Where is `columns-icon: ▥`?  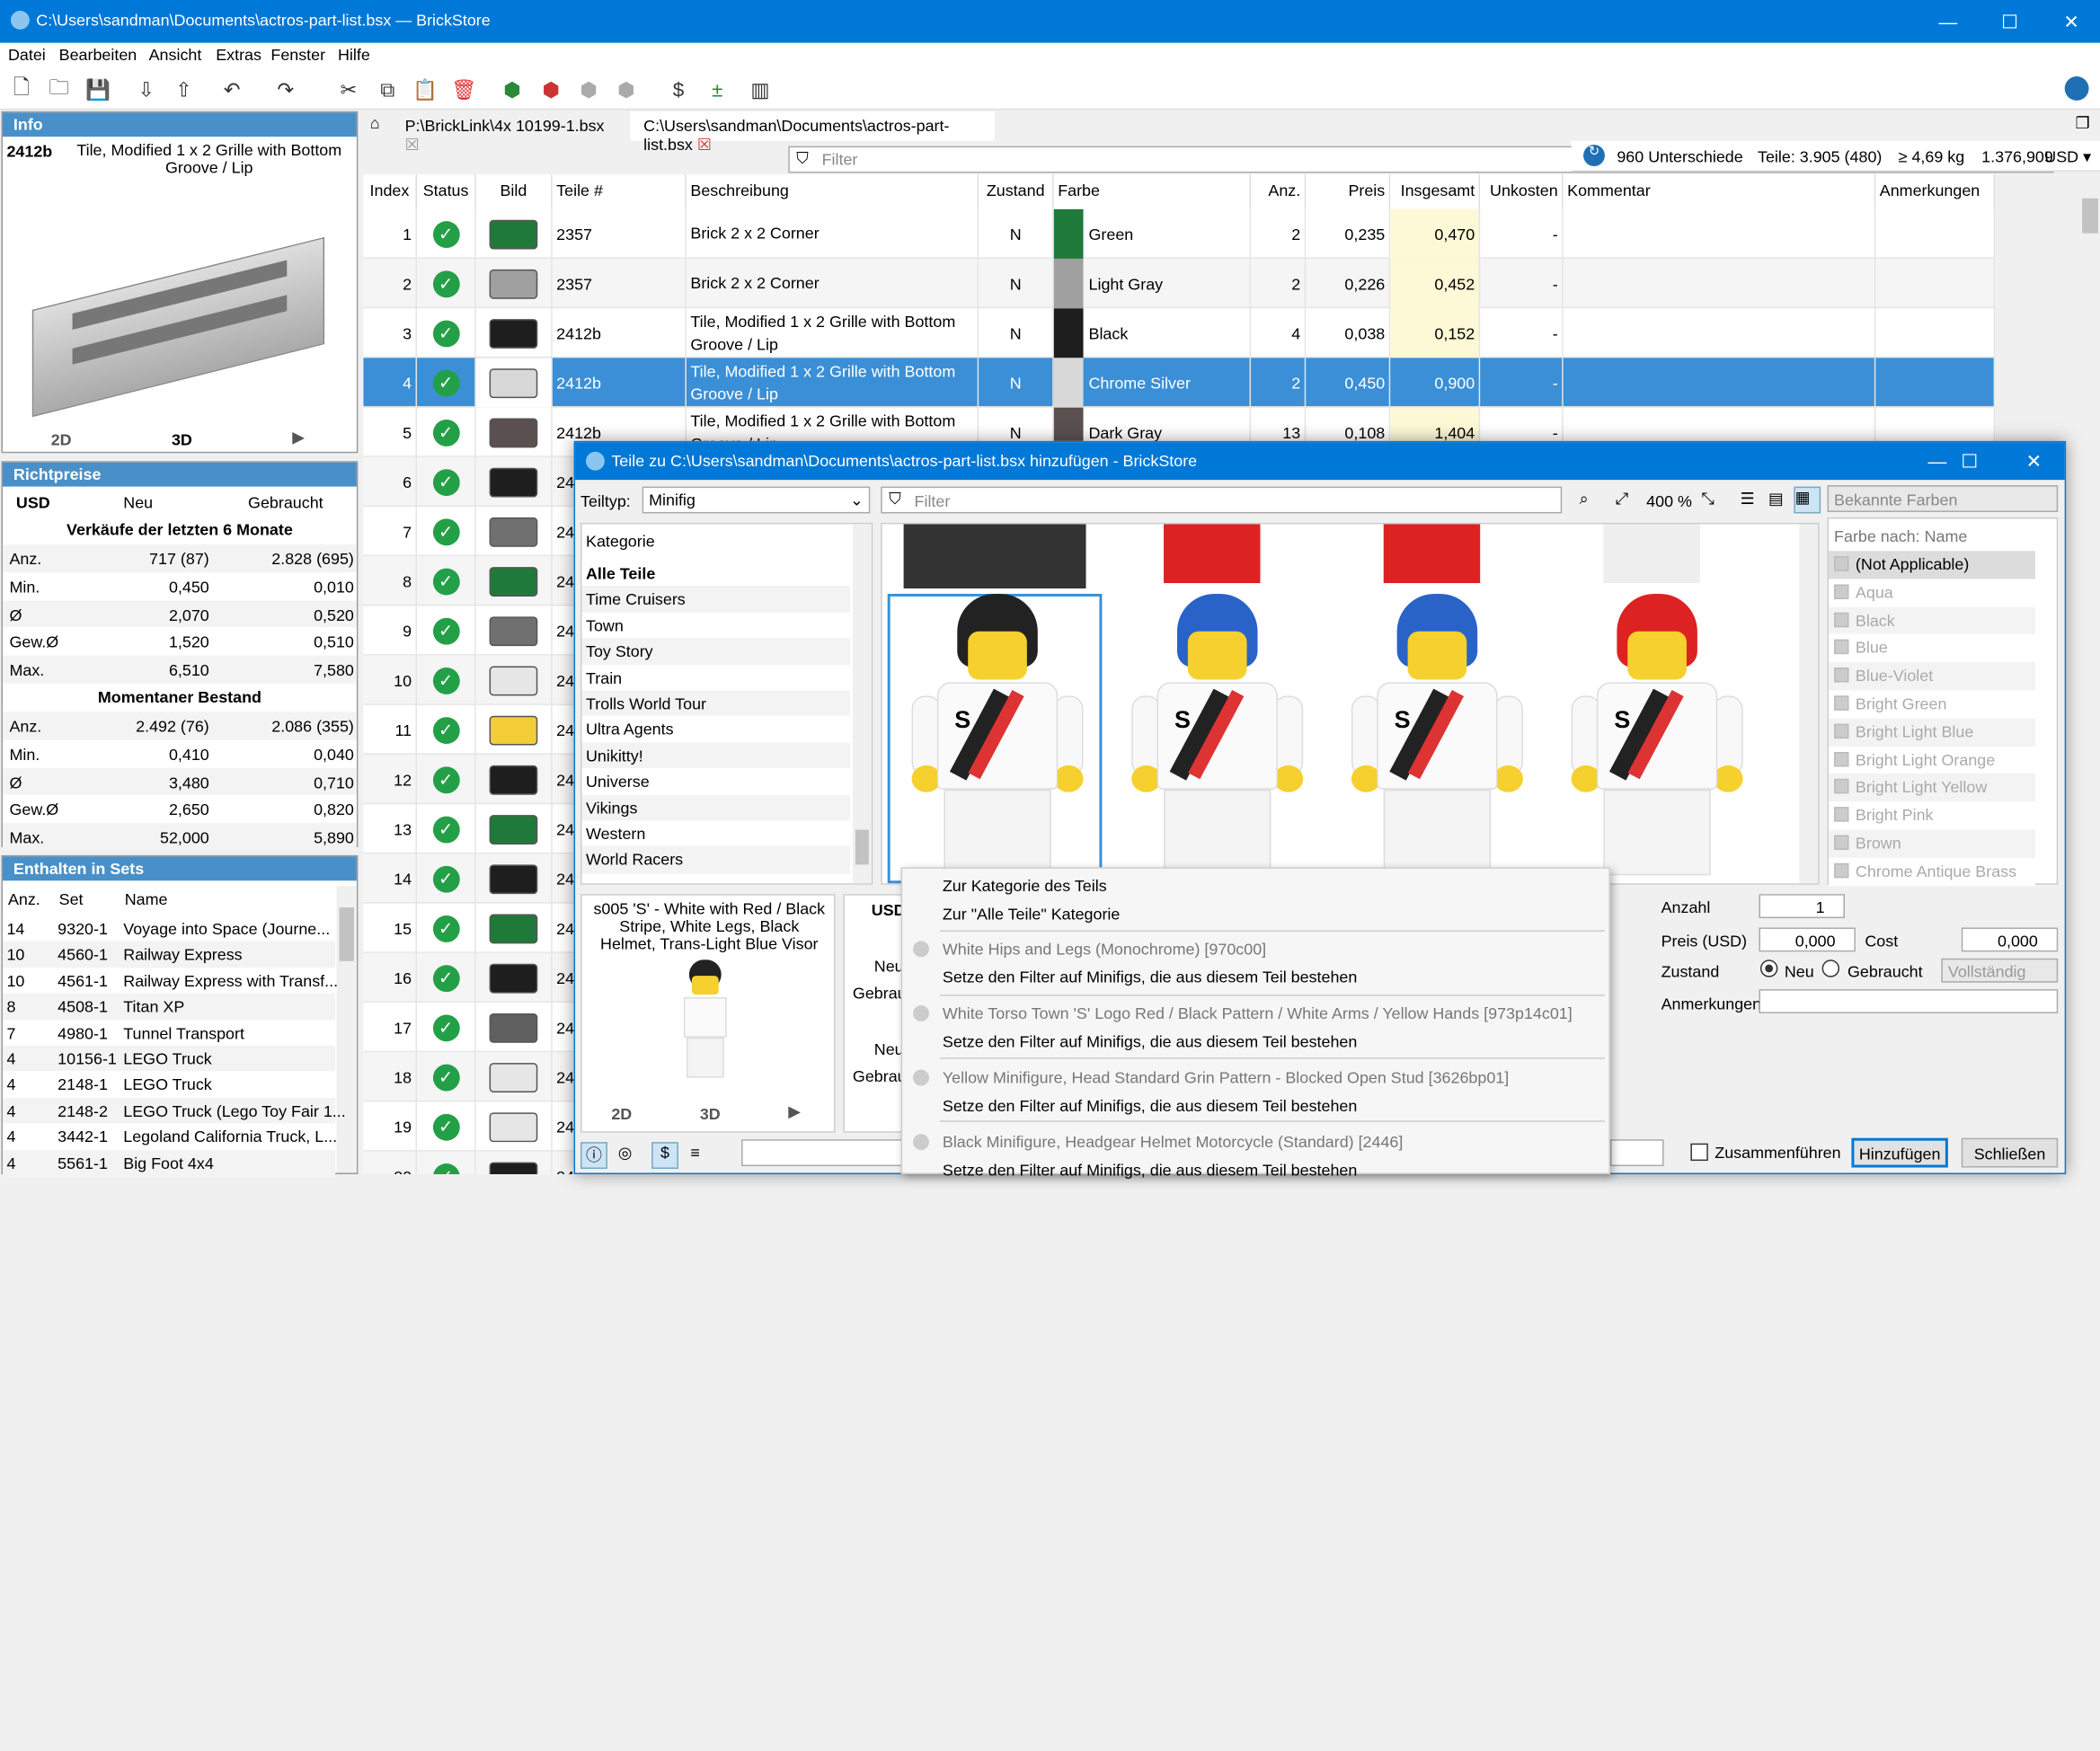
columns-icon: ▥ is located at coordinates (760, 90).